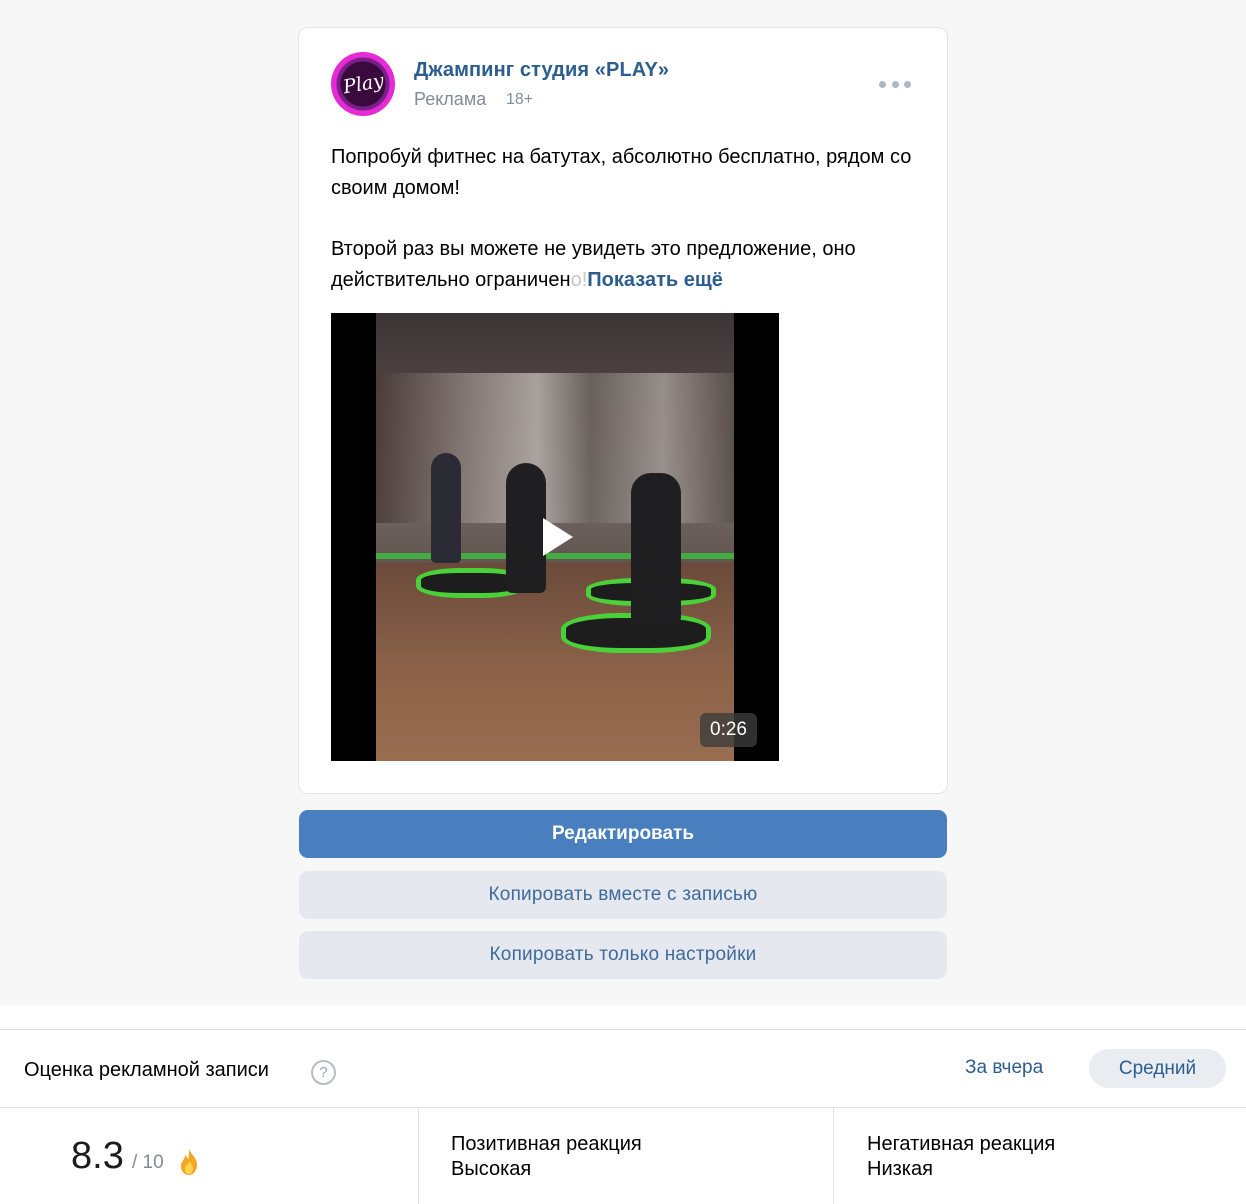 This screenshot has width=1246, height=1204. Describe the element at coordinates (961, 1144) in the screenshot. I see `negative-reaction-label: Негативная реакция` at that location.